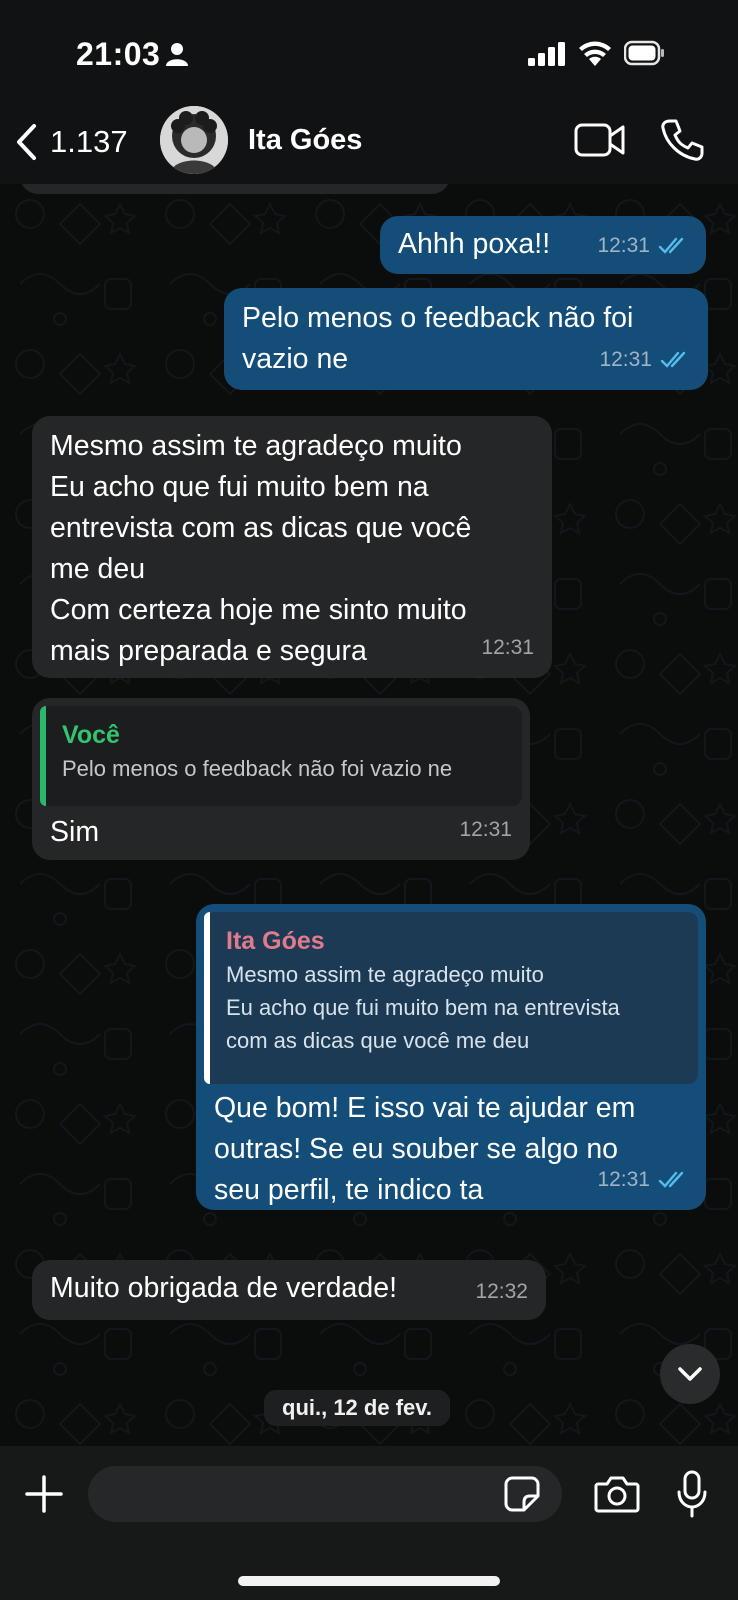 Image resolution: width=738 pixels, height=1600 pixels. Describe the element at coordinates (682, 140) in the screenshot. I see `phone-icon` at that location.